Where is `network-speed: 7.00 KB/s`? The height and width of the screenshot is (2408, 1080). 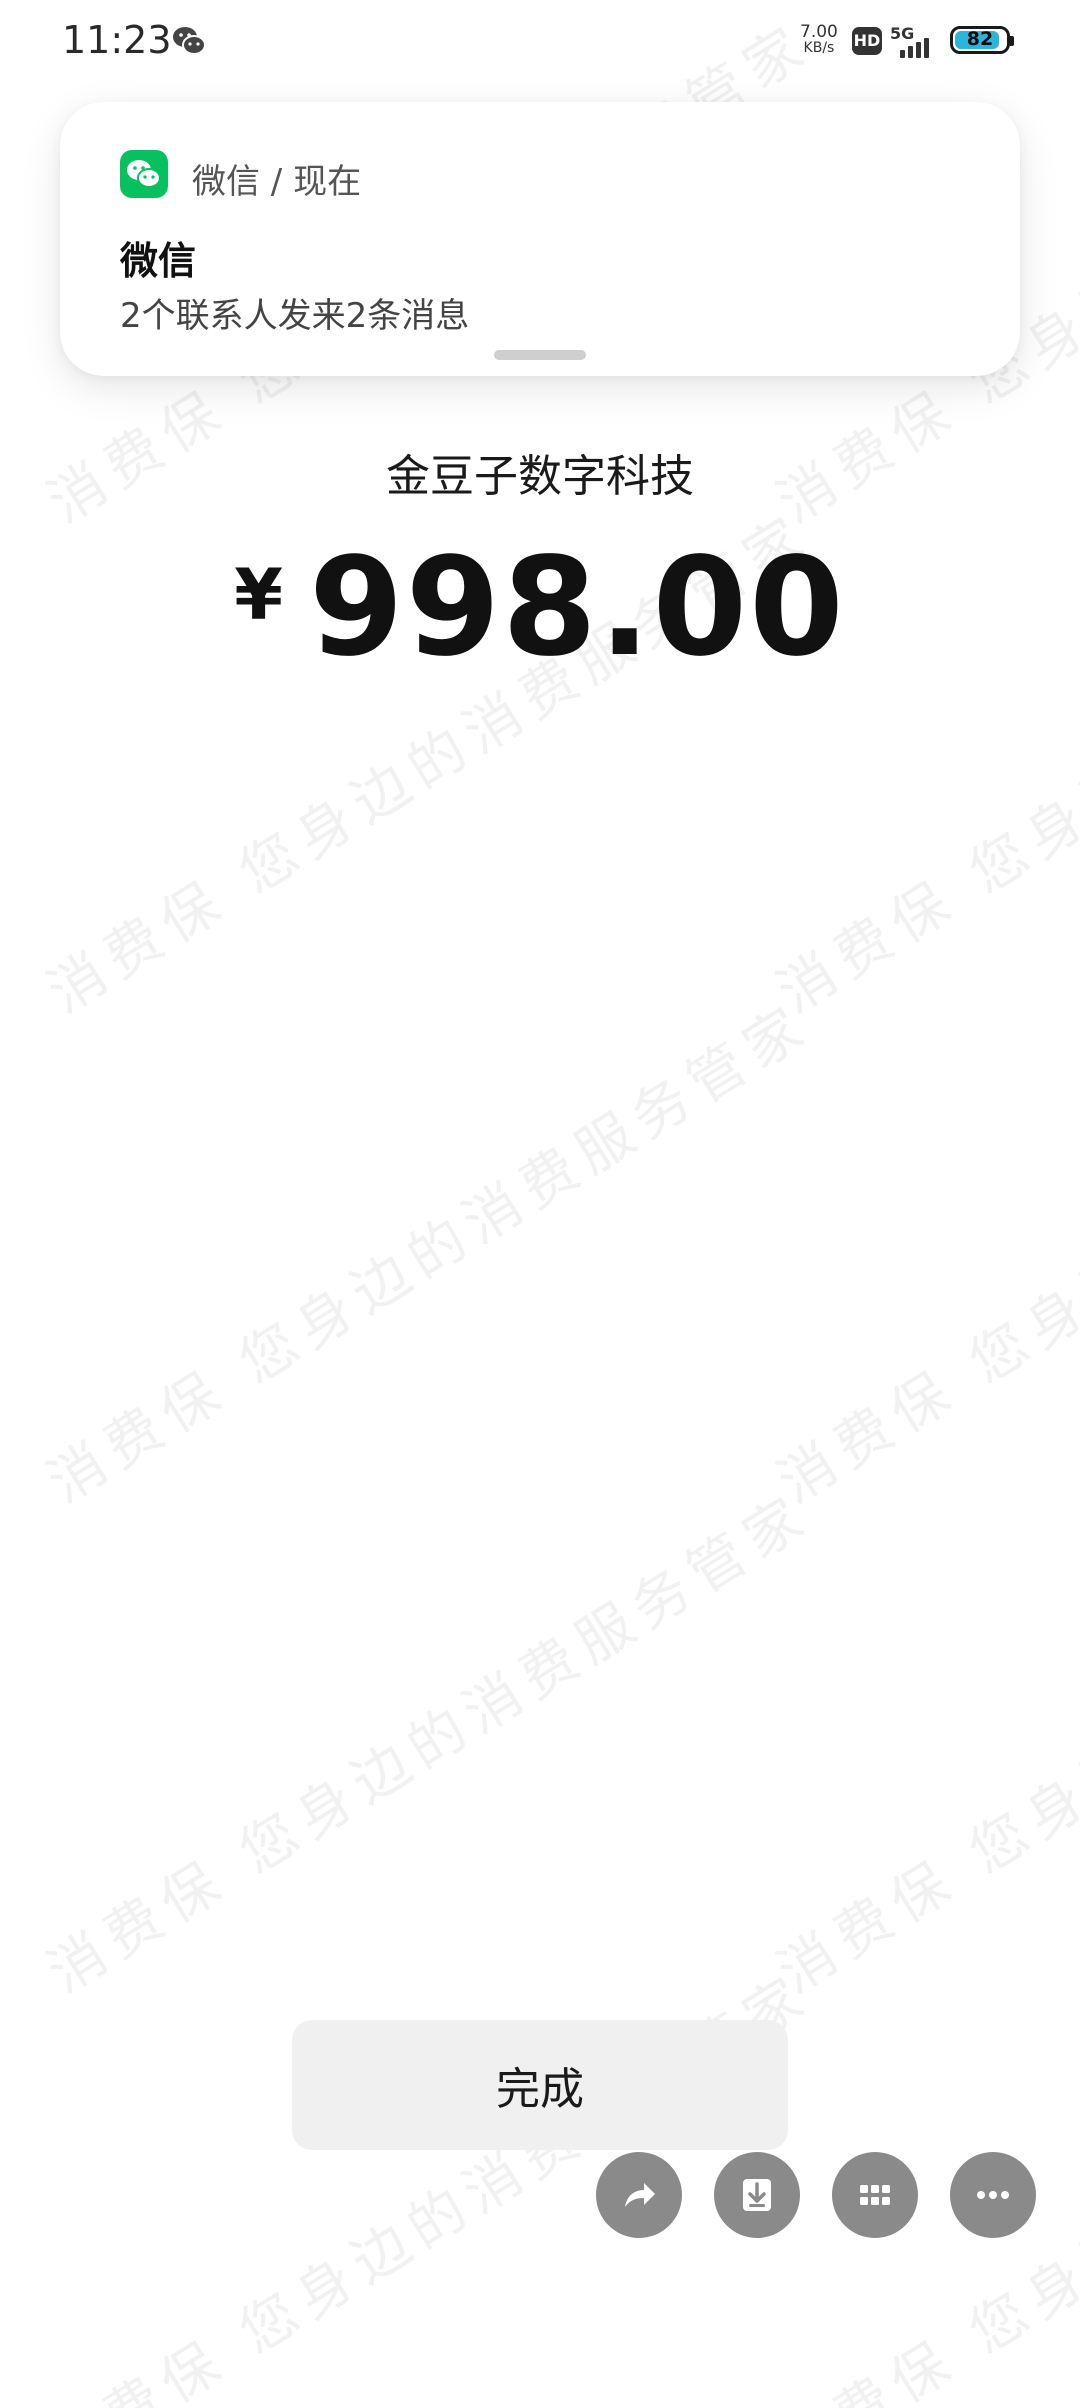 network-speed: 7.00 KB/s is located at coordinates (819, 39).